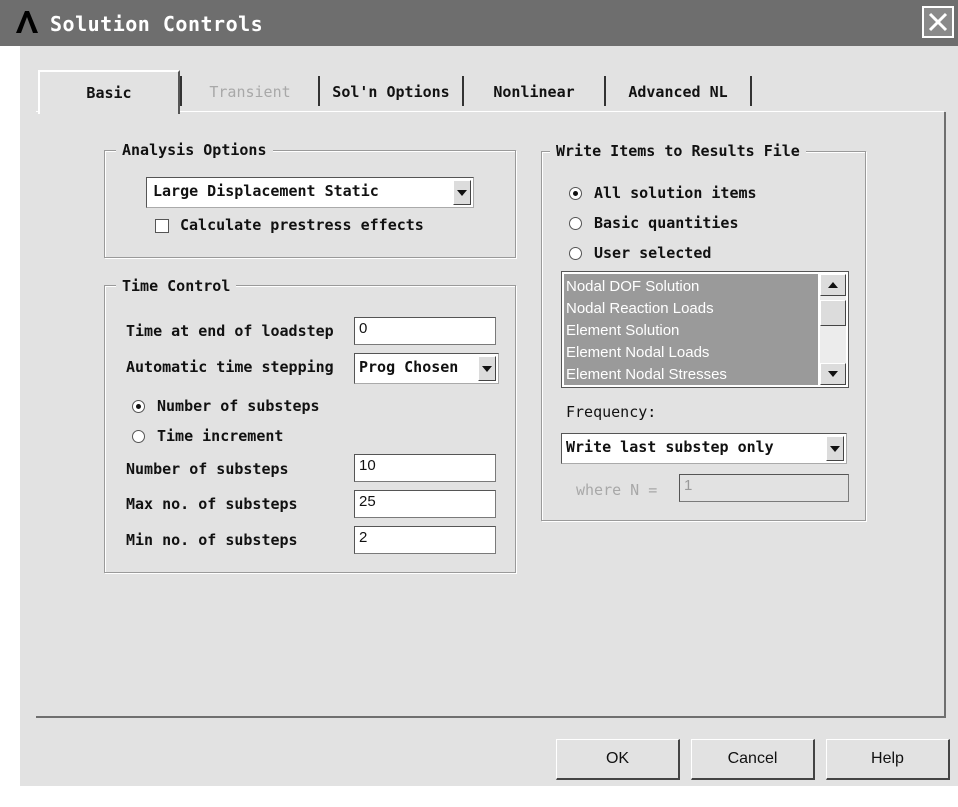  What do you see at coordinates (425, 468) in the screenshot?
I see `num-substeps-input: 10` at bounding box center [425, 468].